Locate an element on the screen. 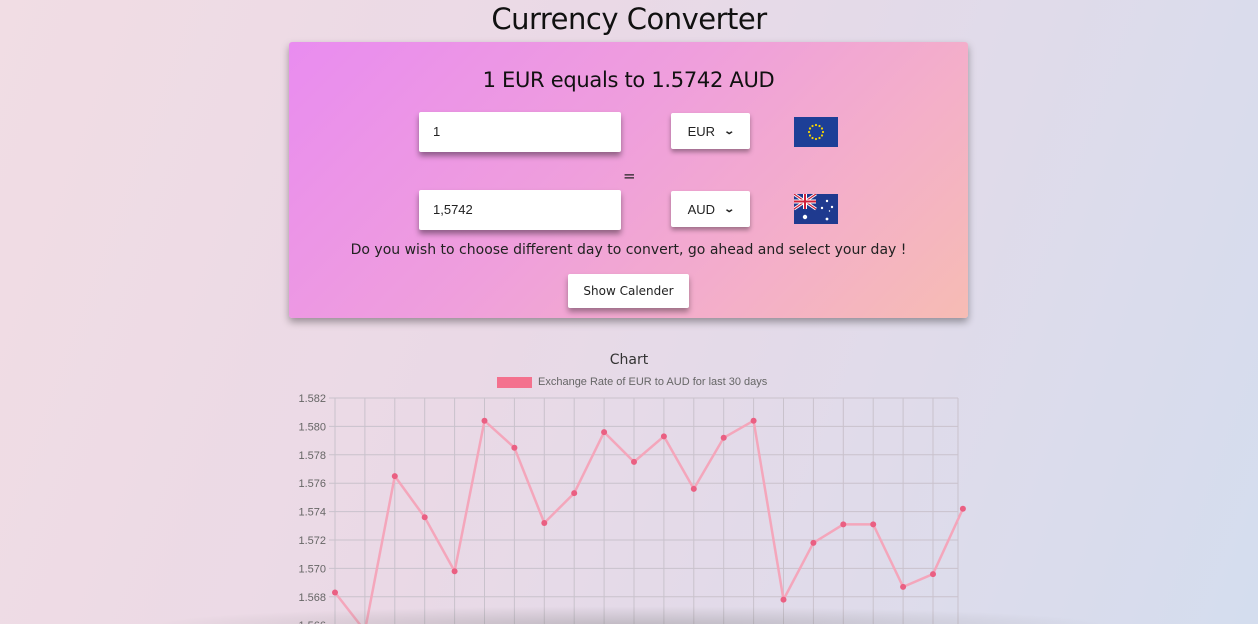 The image size is (1258, 624). y-tick-label: 1.580 is located at coordinates (312, 427).